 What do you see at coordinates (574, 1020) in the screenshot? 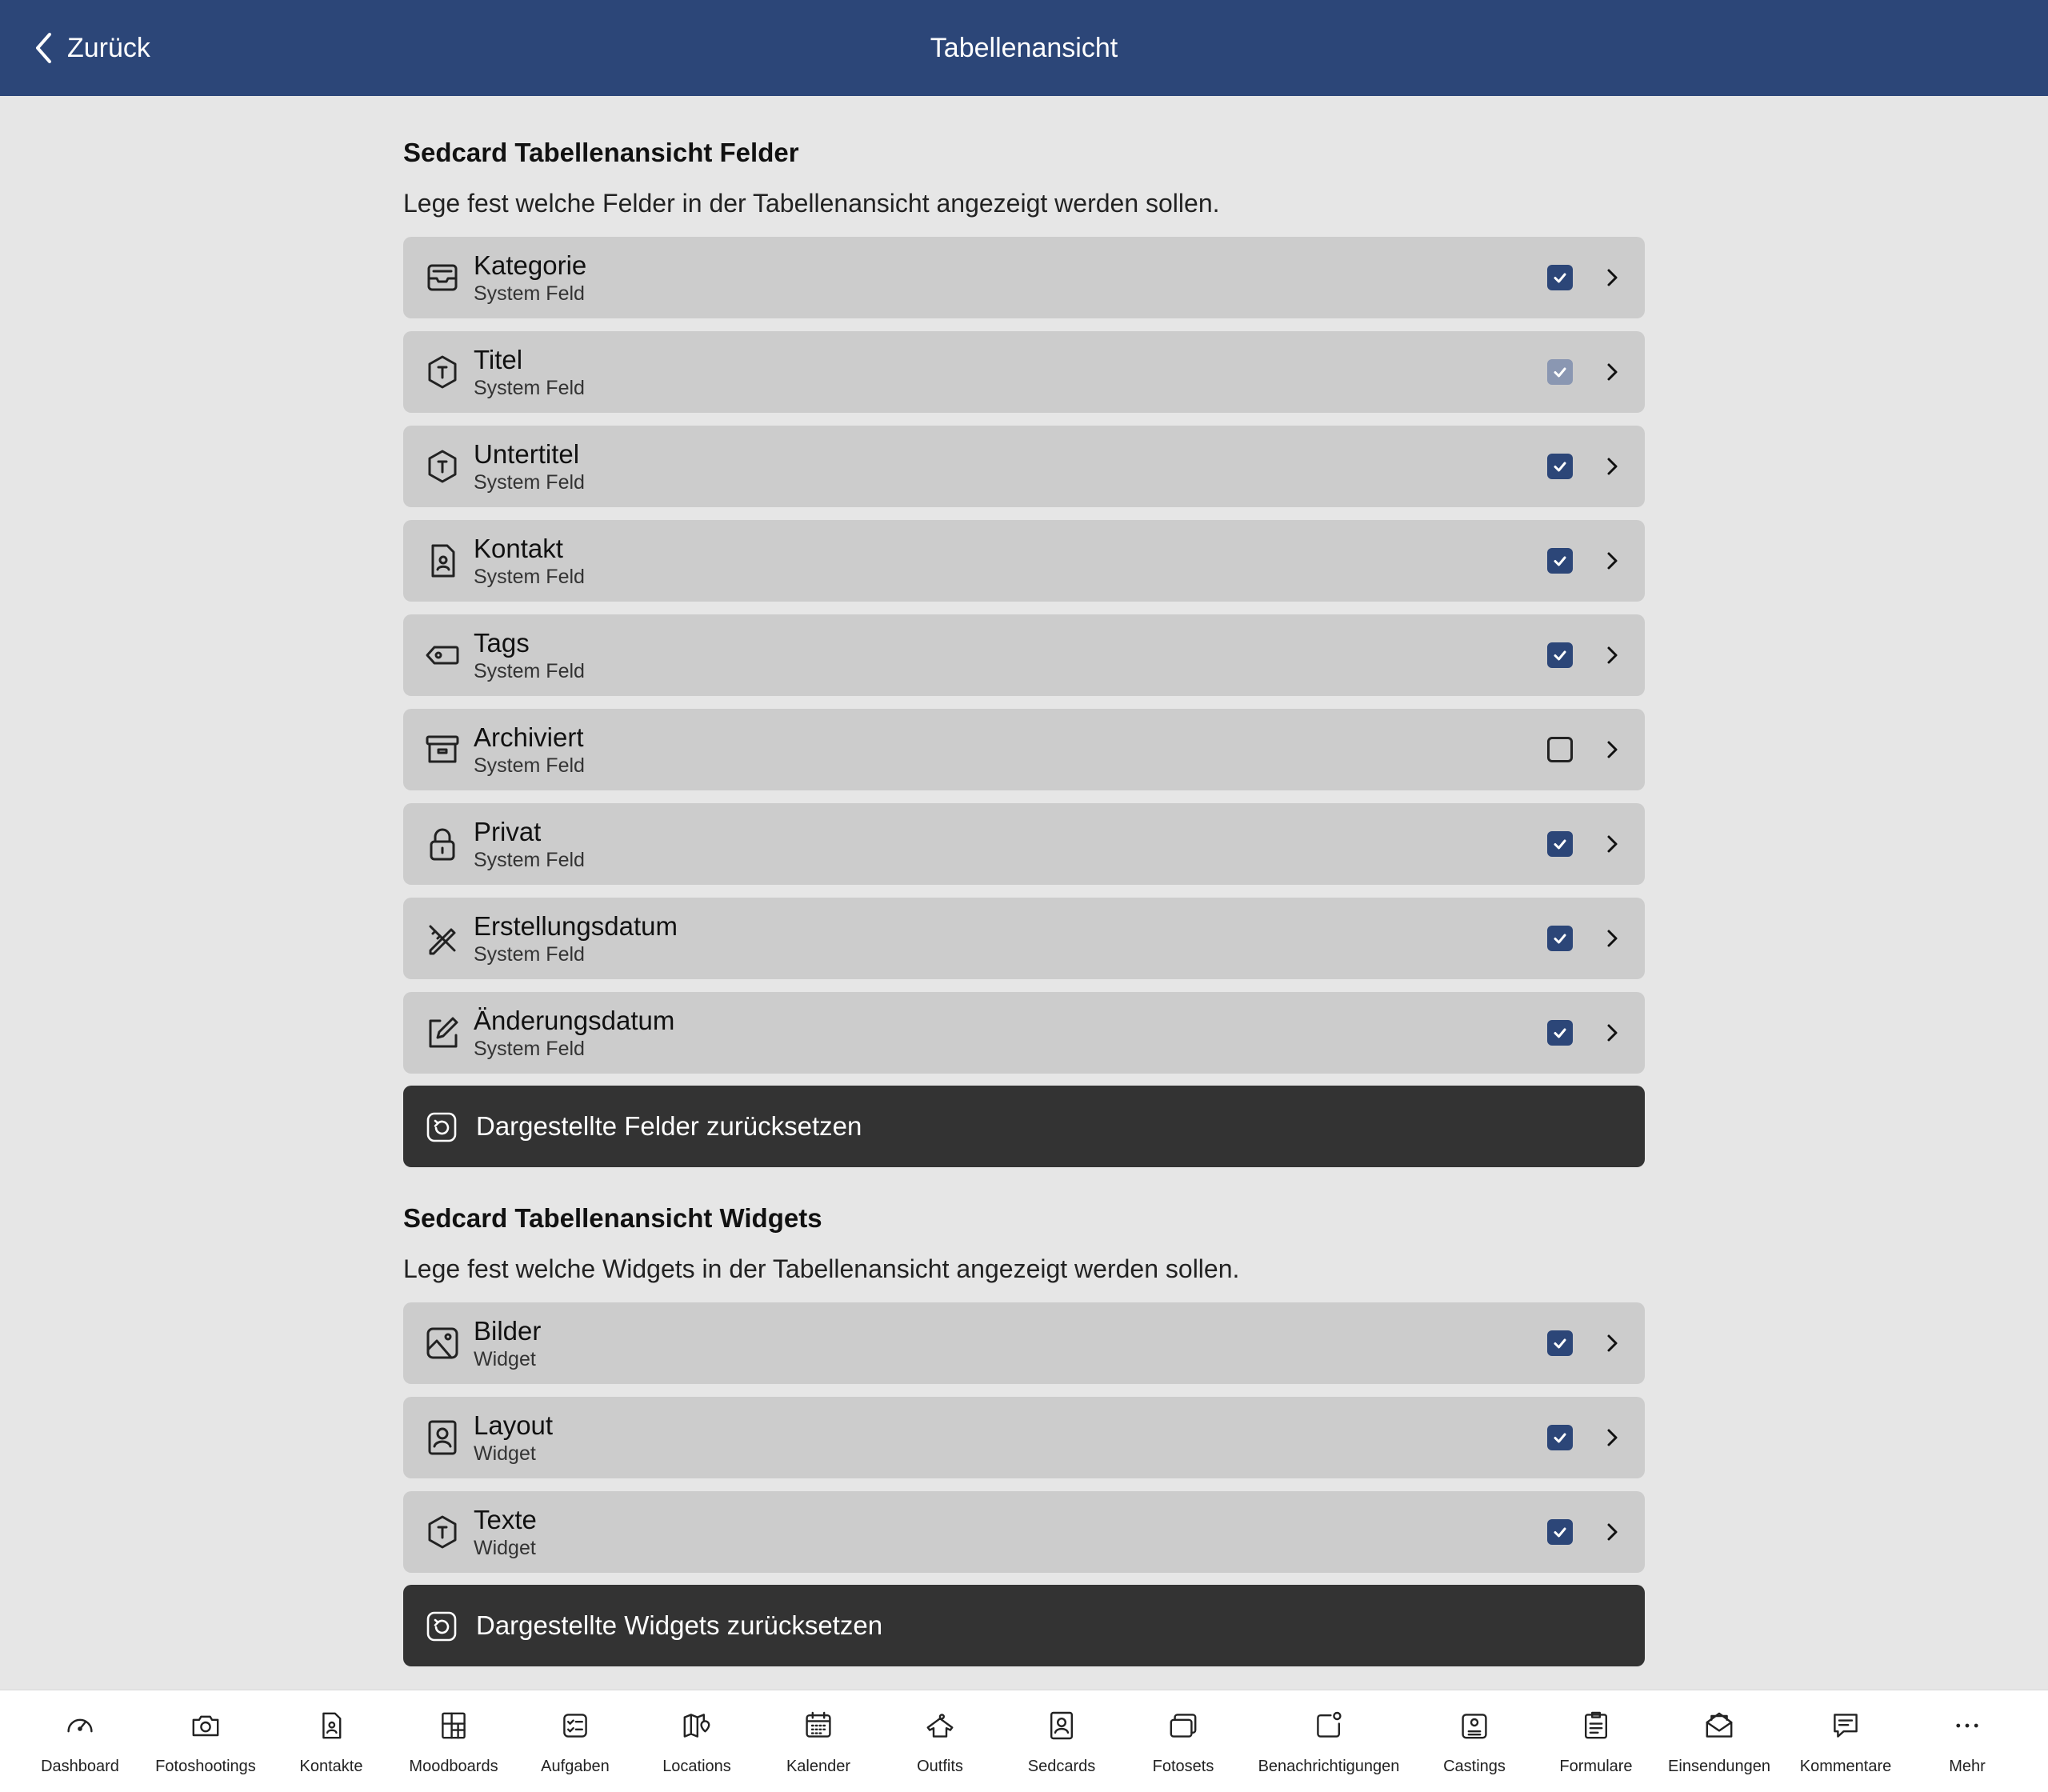
I see `list-item-title: Änderungsdatum` at bounding box center [574, 1020].